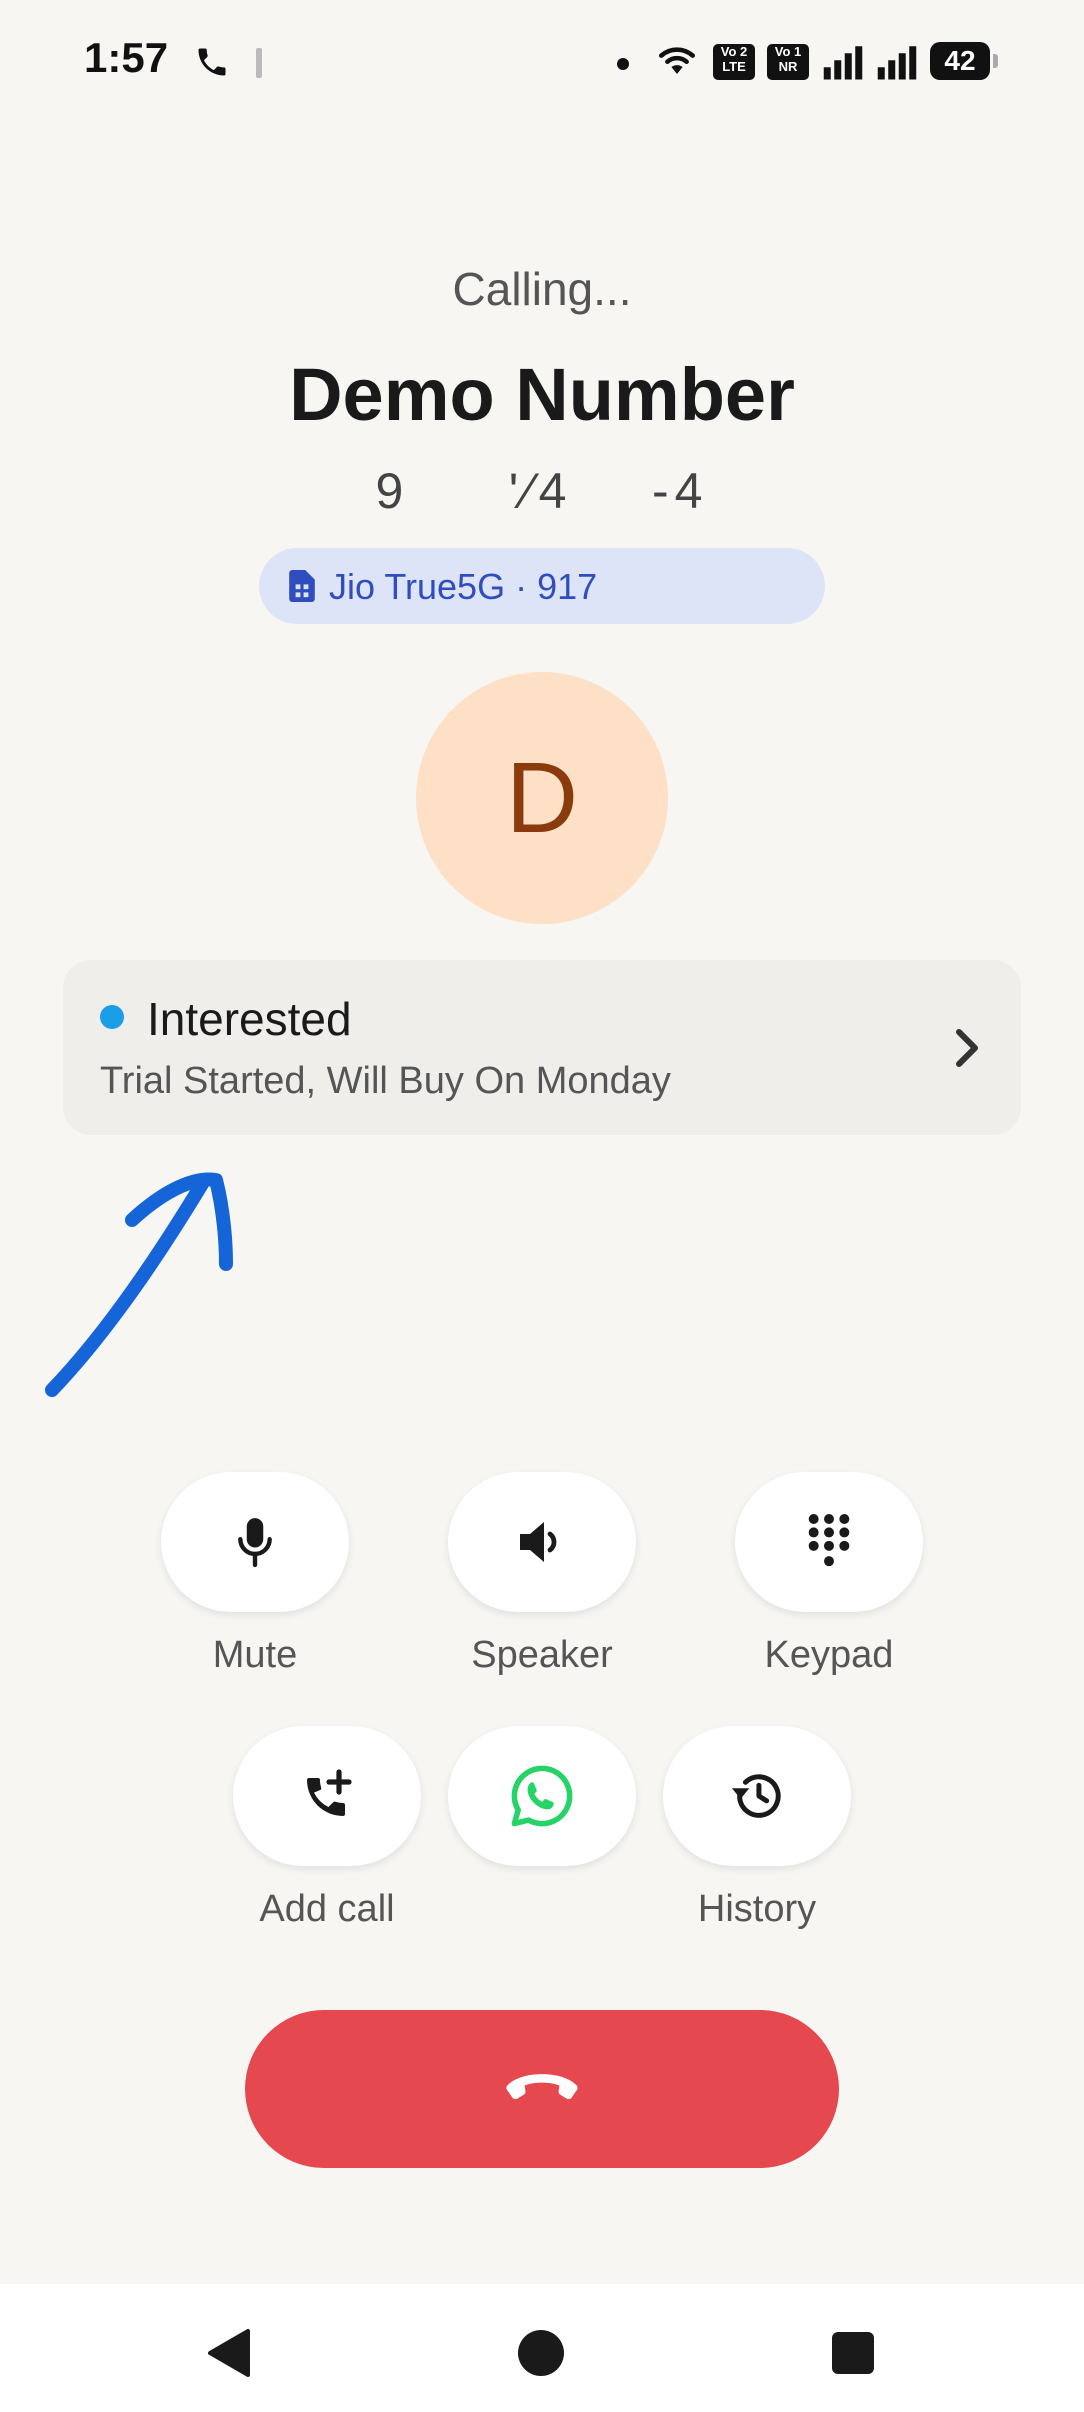  What do you see at coordinates (542, 1655) in the screenshot?
I see `speaker-label: Speaker` at bounding box center [542, 1655].